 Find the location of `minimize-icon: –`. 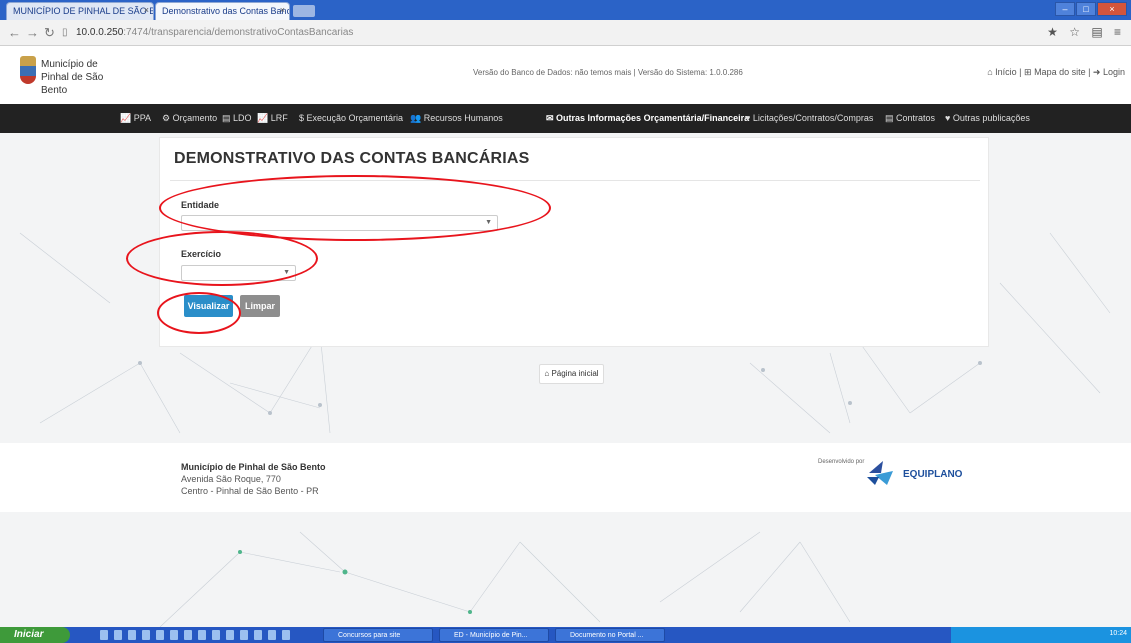

minimize-icon: – is located at coordinates (1065, 9).